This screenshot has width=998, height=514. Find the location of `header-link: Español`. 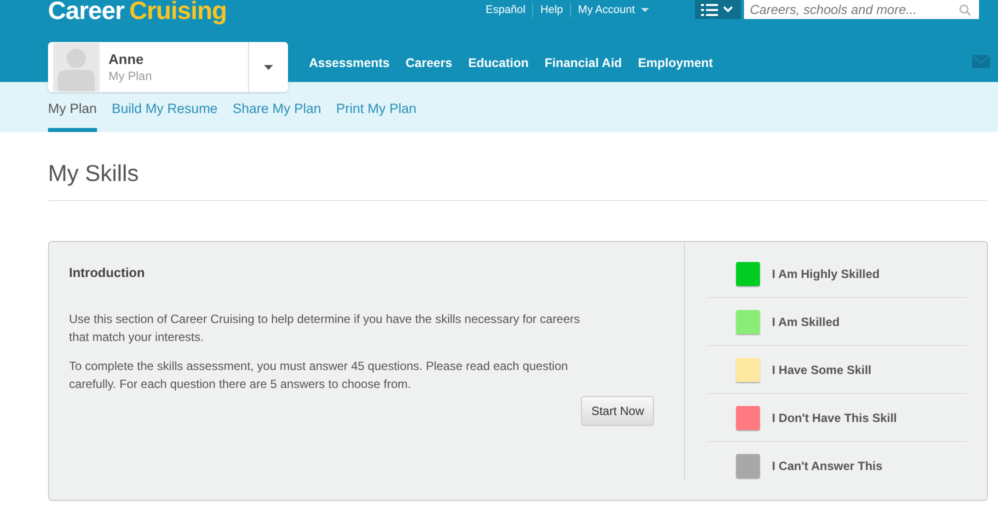

header-link: Español is located at coordinates (506, 10).